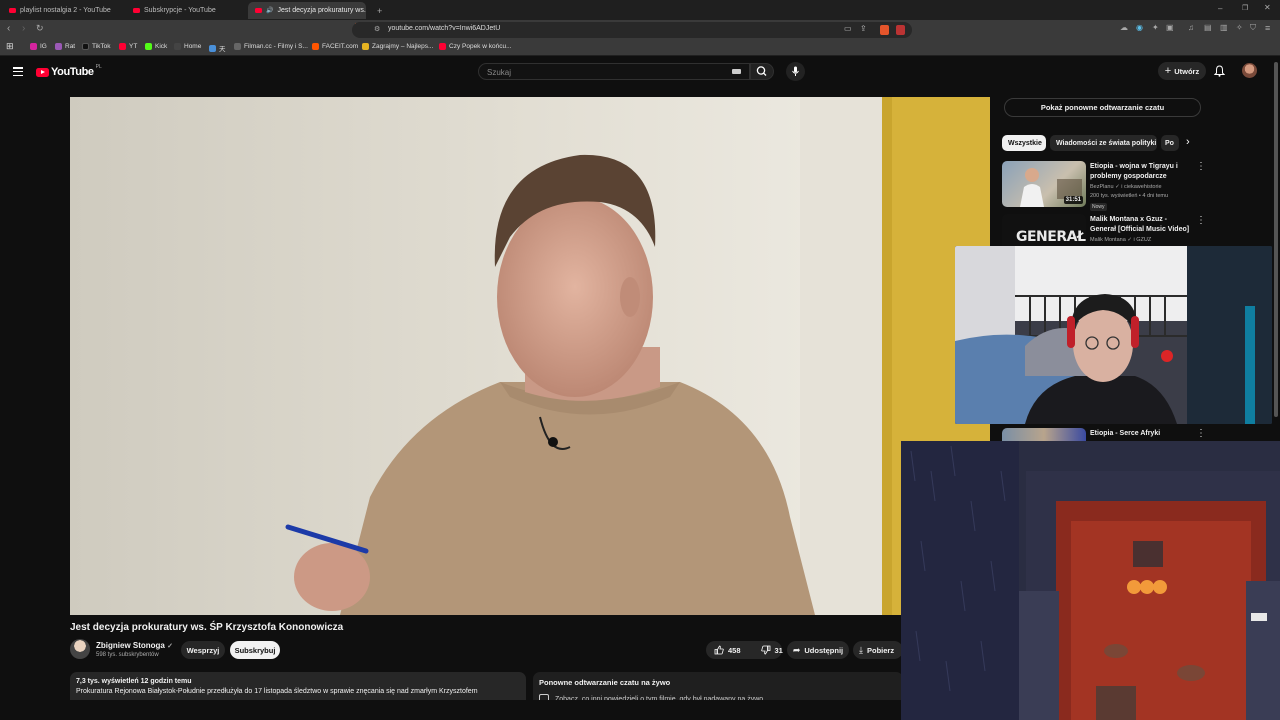 The width and height of the screenshot is (1280, 720). Describe the element at coordinates (1044, 434) in the screenshot. I see `recommendation-thumbnail` at that location.